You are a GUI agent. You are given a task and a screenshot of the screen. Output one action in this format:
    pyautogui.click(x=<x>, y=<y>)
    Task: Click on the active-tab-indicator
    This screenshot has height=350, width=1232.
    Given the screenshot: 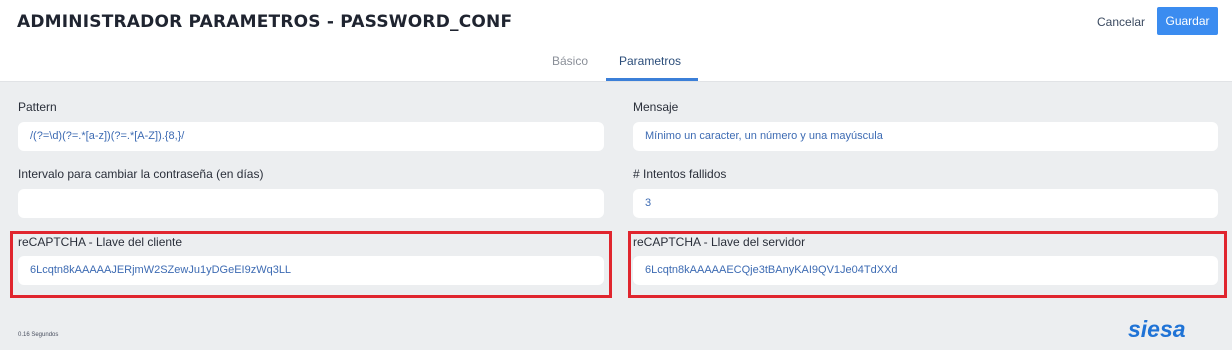 What is the action you would take?
    pyautogui.click(x=652, y=79)
    